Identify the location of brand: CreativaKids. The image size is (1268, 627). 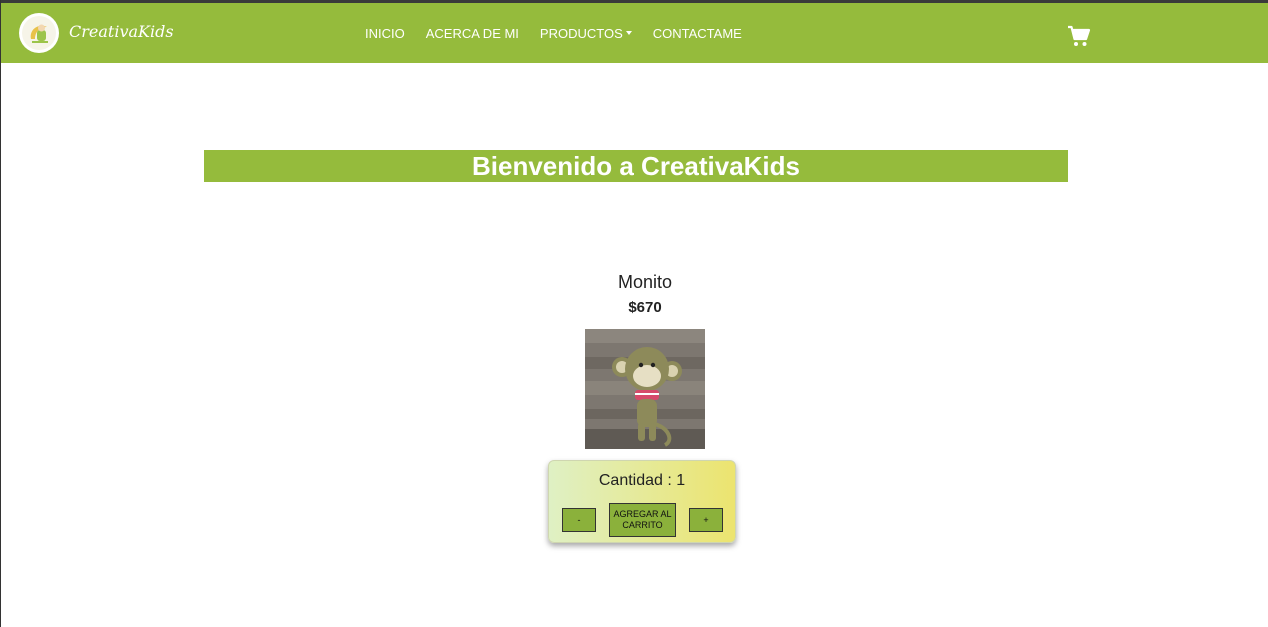
(96, 33).